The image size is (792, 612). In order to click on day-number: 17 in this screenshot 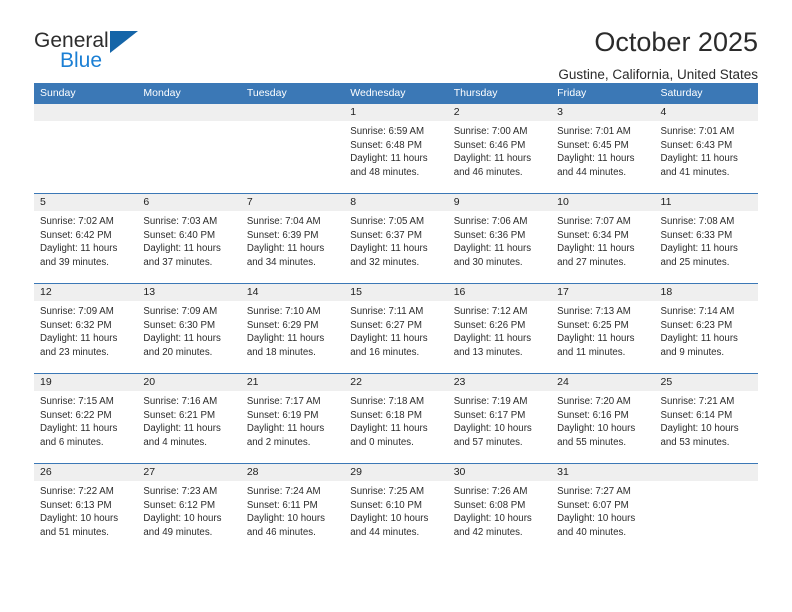, I will do `click(602, 292)`.